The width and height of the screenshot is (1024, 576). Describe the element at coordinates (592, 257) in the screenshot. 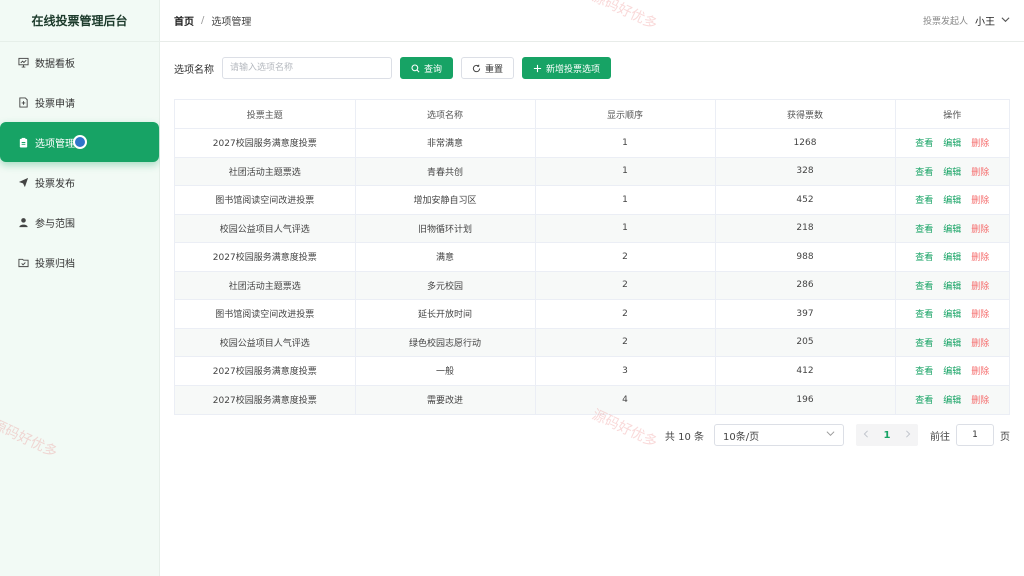

I see `table-row: 2027校园服务满意度投票 满意 2 988 查看 编辑 删除` at that location.